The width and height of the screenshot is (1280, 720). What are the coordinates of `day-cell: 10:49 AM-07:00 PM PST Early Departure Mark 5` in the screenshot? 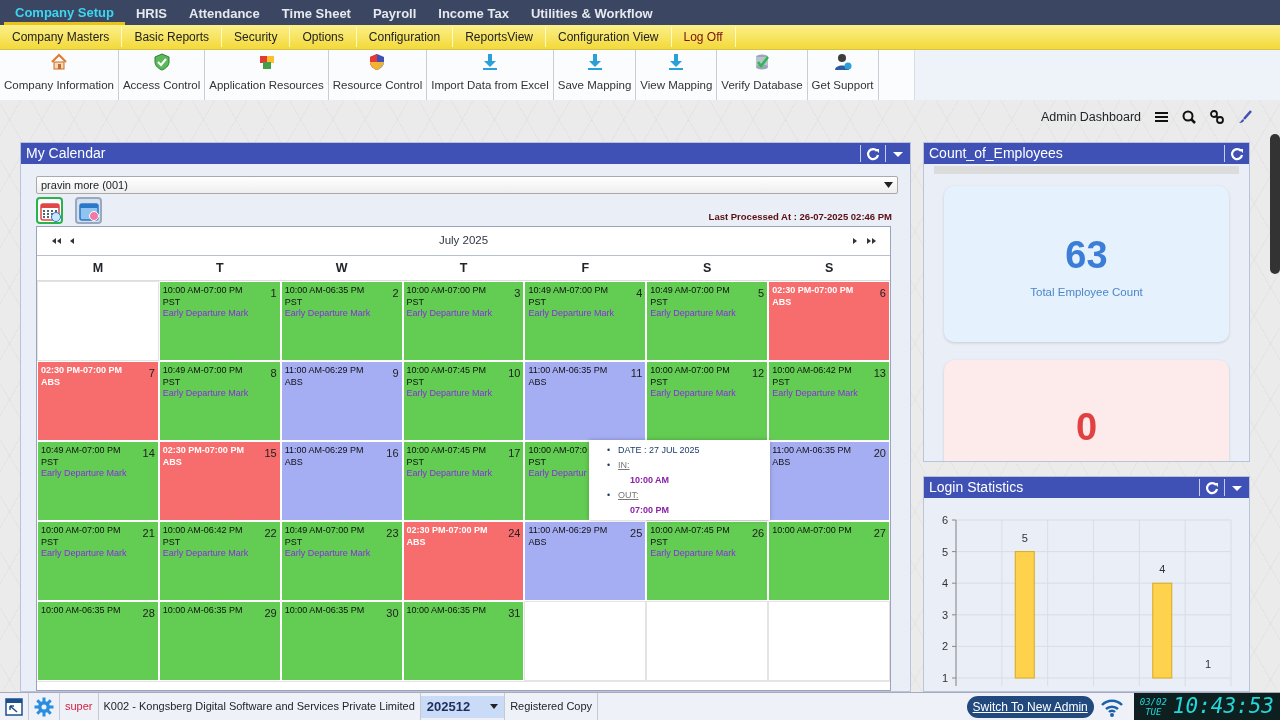 It's located at (707, 321).